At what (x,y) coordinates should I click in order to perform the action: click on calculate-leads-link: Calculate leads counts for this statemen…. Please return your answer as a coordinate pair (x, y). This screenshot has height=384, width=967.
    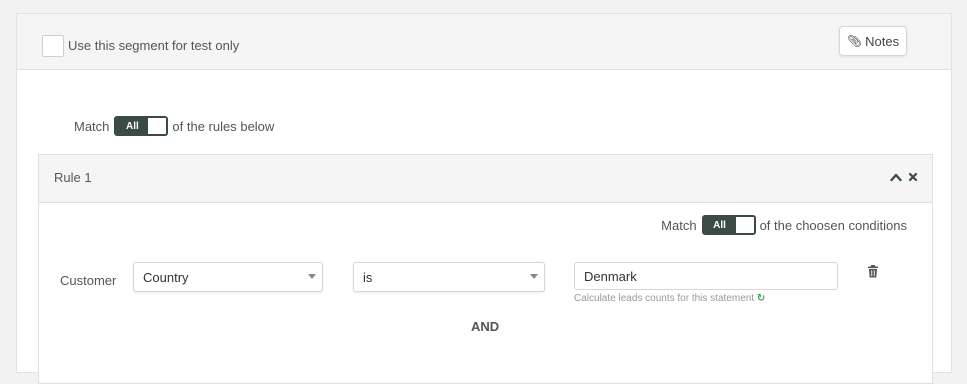
    Looking at the image, I should click on (669, 298).